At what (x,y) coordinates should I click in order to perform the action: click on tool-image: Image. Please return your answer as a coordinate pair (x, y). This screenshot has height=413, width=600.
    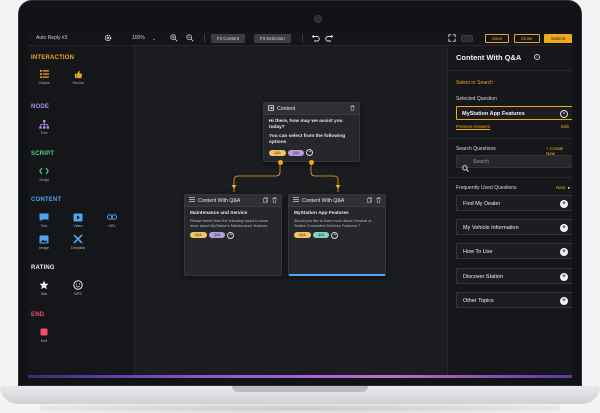
    Looking at the image, I should click on (44, 242).